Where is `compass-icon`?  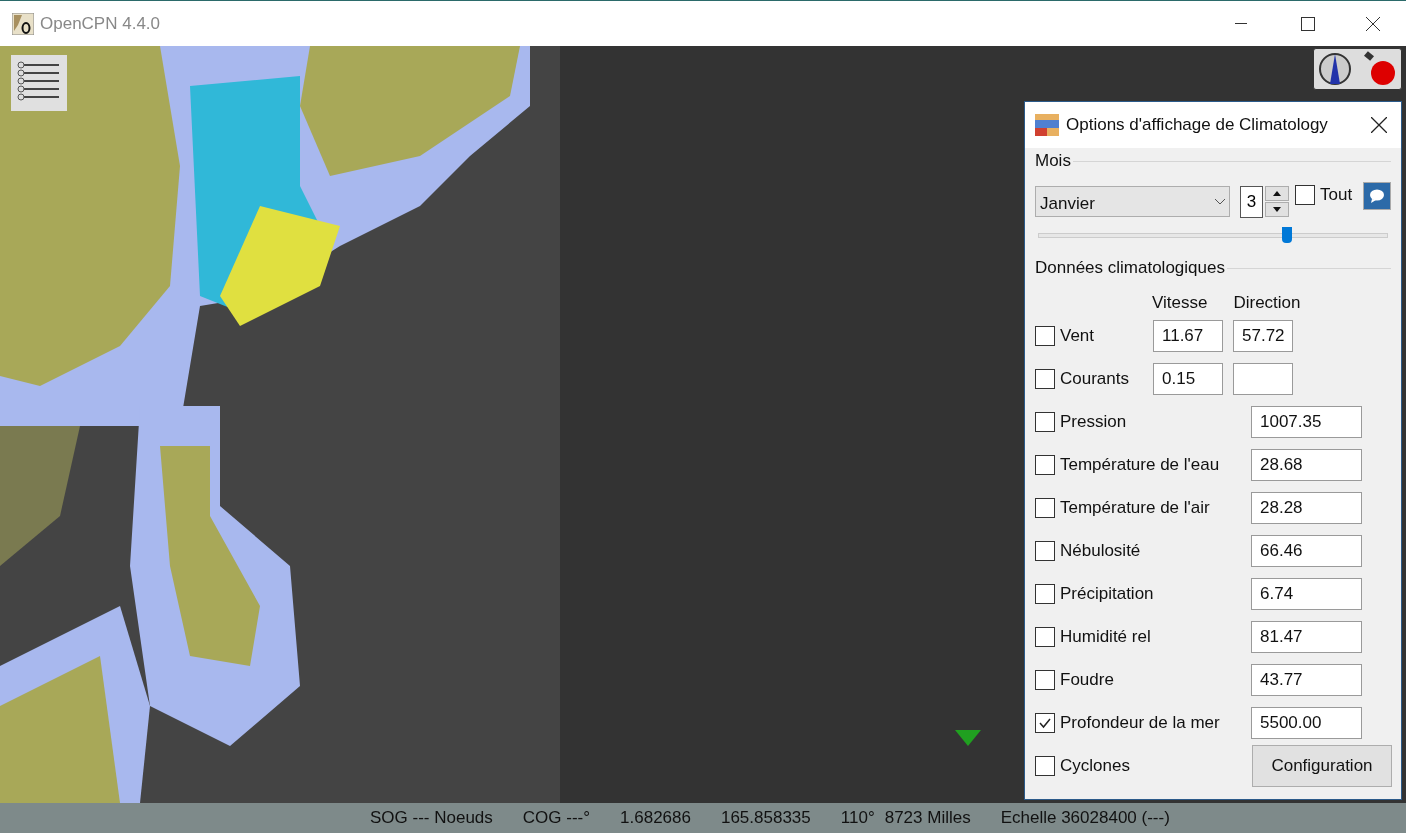
compass-icon is located at coordinates (1335, 69).